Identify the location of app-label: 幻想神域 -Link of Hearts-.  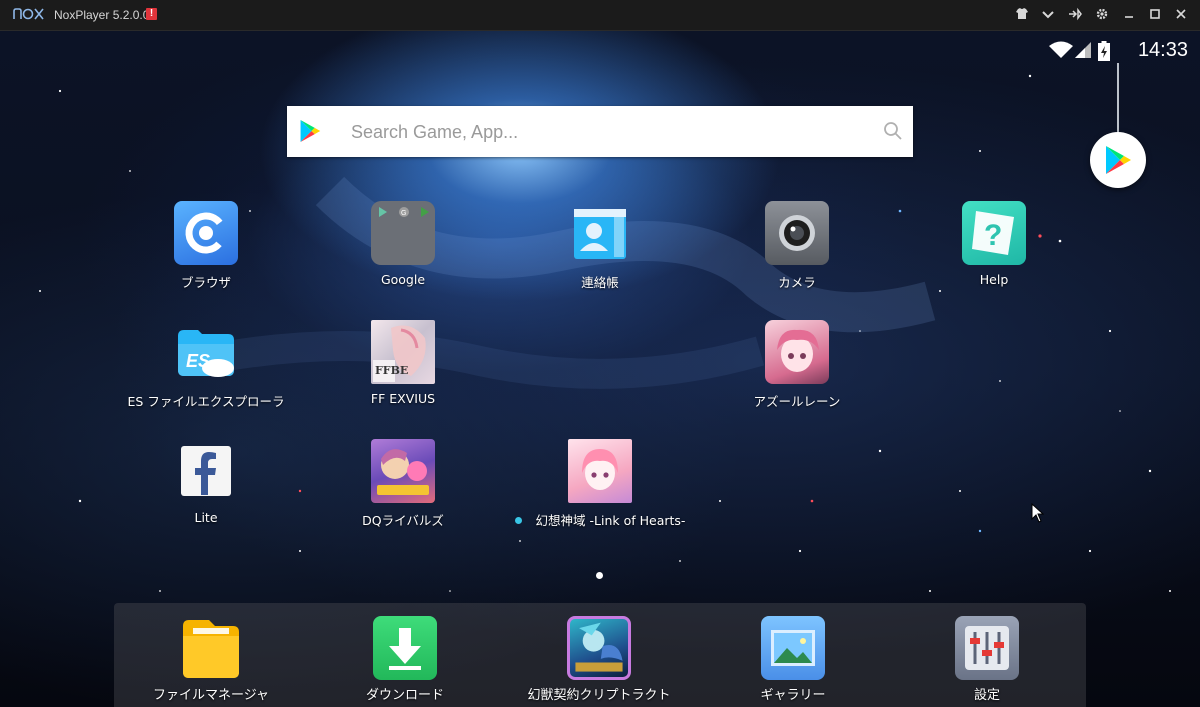
(610, 520).